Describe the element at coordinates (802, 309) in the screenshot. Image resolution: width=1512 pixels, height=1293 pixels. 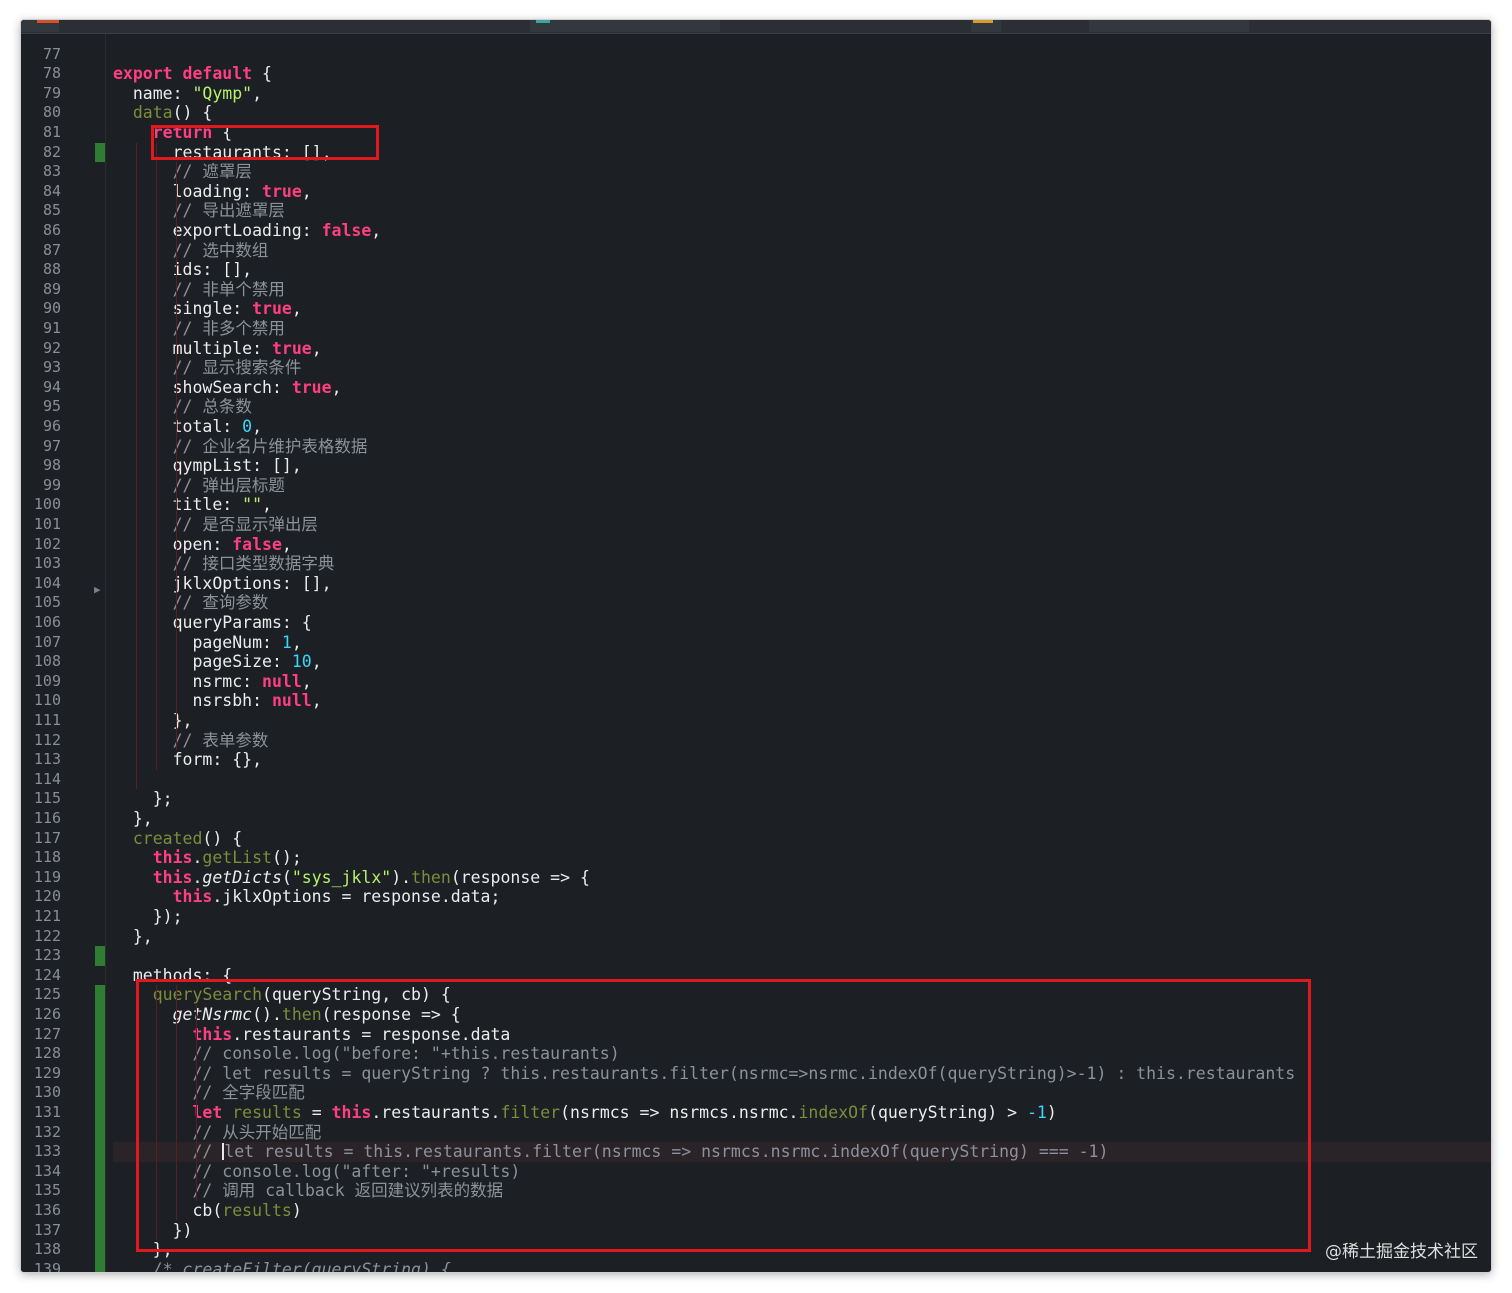
I see `code-line: single: true,` at that location.